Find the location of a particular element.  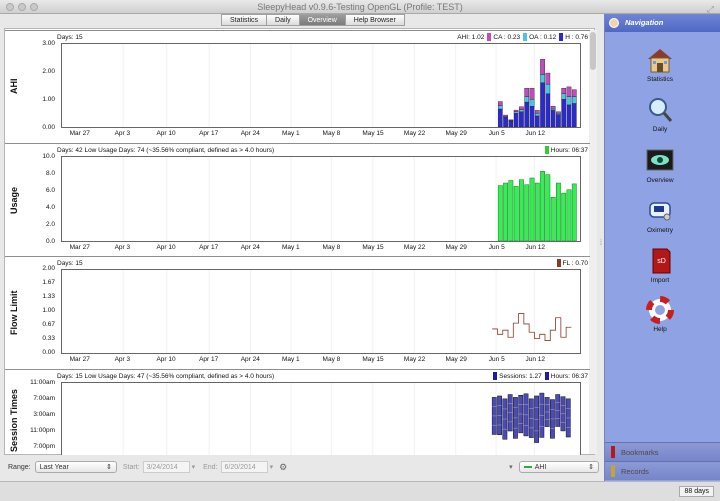

x-tick-label: Jun 5 is located at coordinates (496, 247).